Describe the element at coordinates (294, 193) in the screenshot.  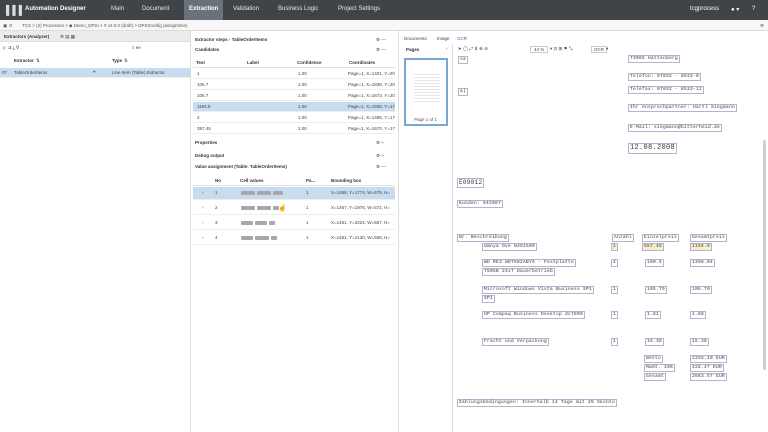
I see `assignment-row-selected: › 1 1 X=1488, Y=1774, W=579, H=` at that location.